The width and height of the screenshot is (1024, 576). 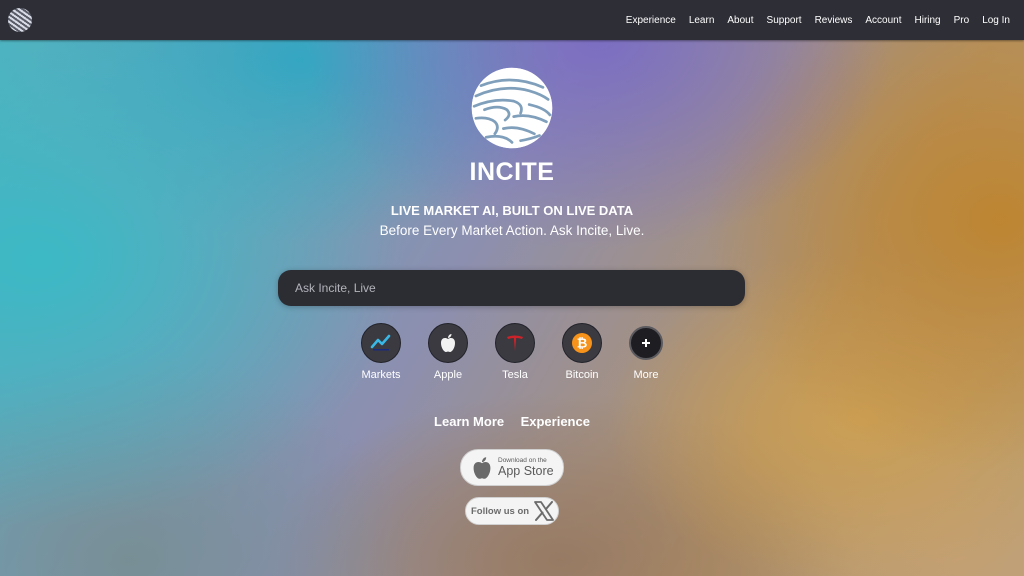 I want to click on nav-log-in: Log In, so click(x=996, y=20).